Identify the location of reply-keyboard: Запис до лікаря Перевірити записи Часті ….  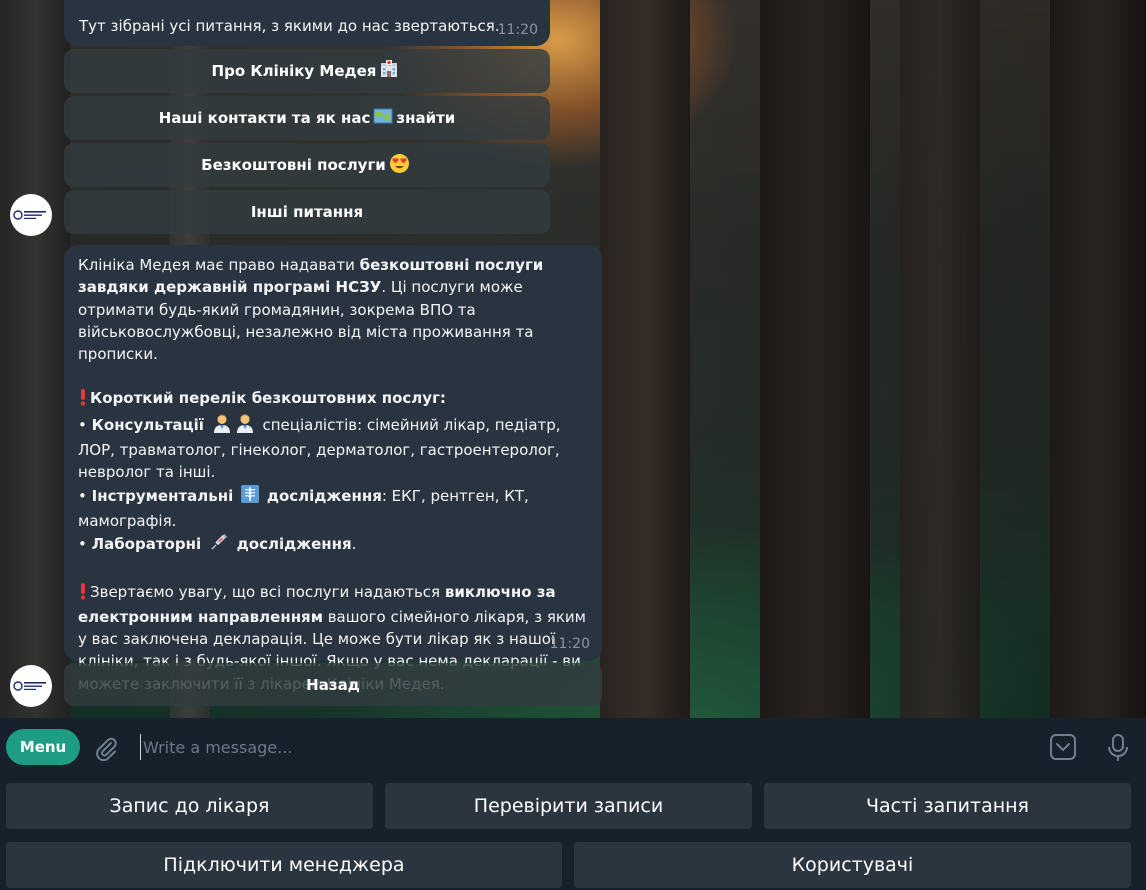
(573, 833).